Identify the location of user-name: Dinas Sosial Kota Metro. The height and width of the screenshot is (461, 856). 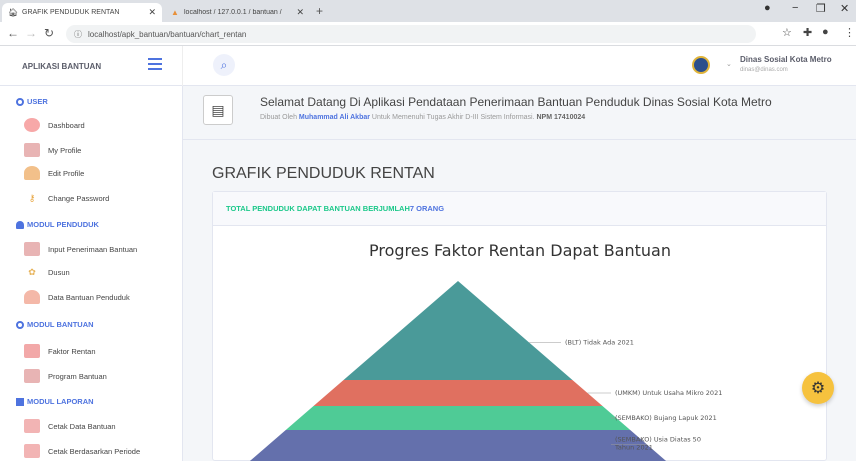
(786, 59).